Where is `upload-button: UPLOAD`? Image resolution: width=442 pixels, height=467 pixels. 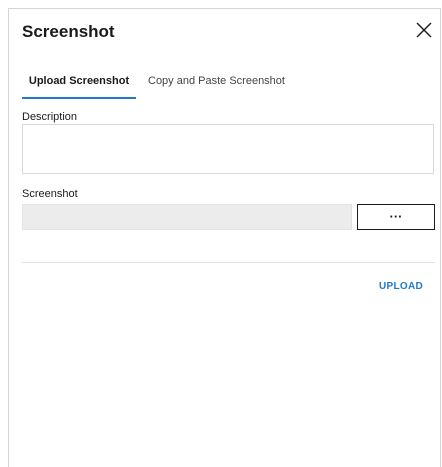
upload-button: UPLOAD is located at coordinates (401, 286).